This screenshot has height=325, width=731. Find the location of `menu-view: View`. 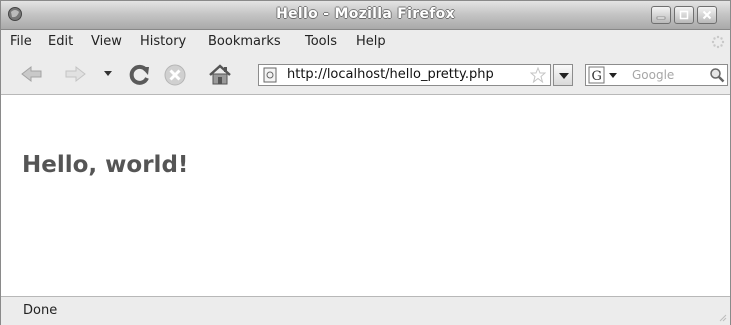

menu-view: View is located at coordinates (106, 41).